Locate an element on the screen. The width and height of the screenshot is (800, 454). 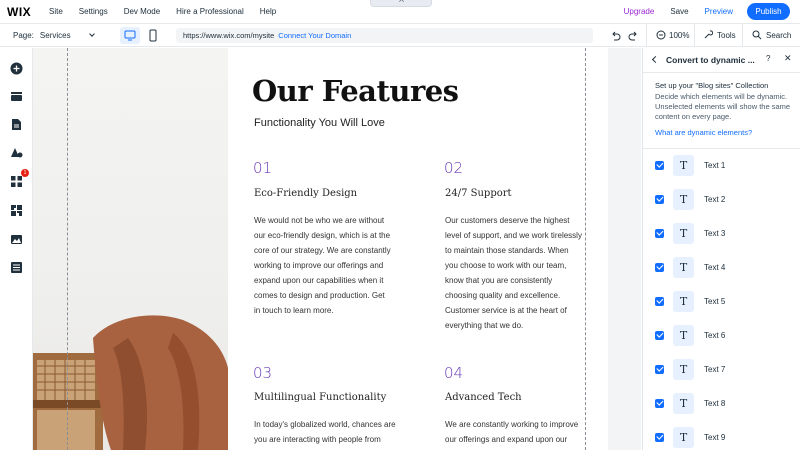
desktop-view-button is located at coordinates (130, 35).